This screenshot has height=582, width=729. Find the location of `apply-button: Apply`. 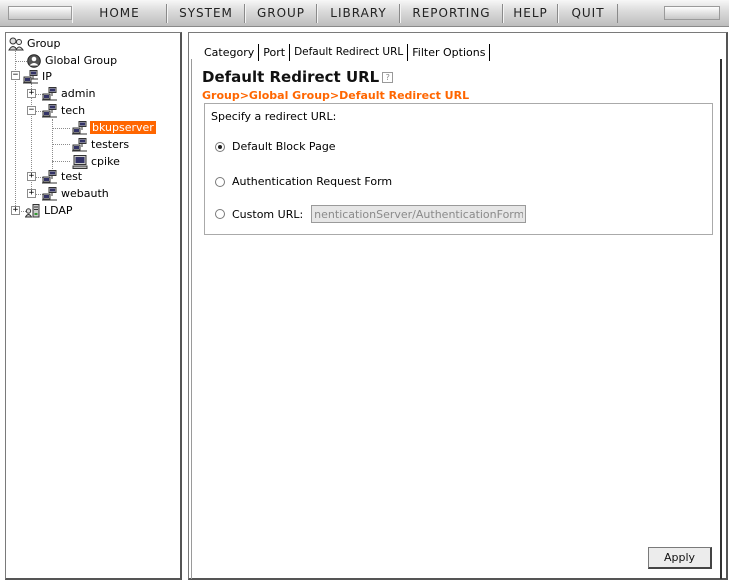

apply-button: Apply is located at coordinates (680, 558).